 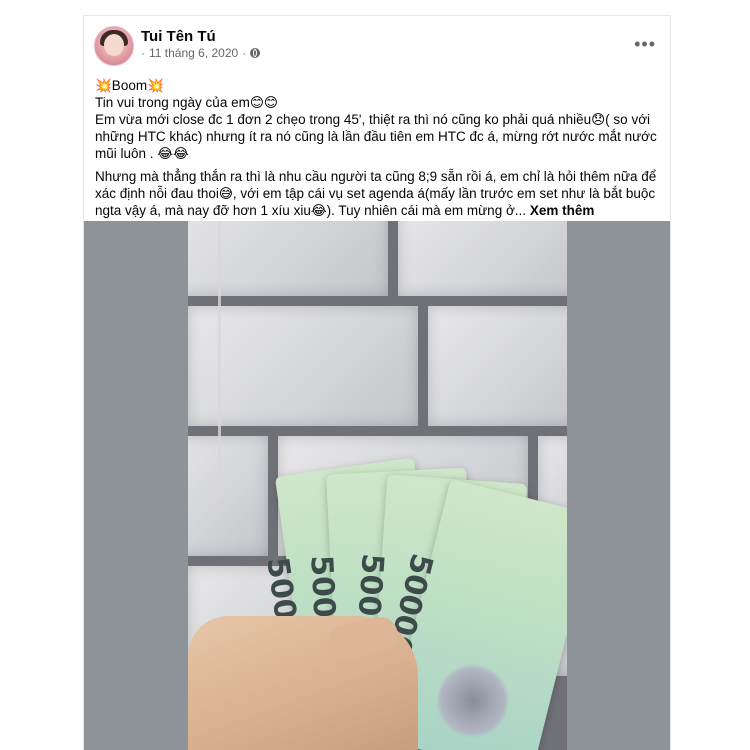 I want to click on avatar-face, so click(x=114, y=45).